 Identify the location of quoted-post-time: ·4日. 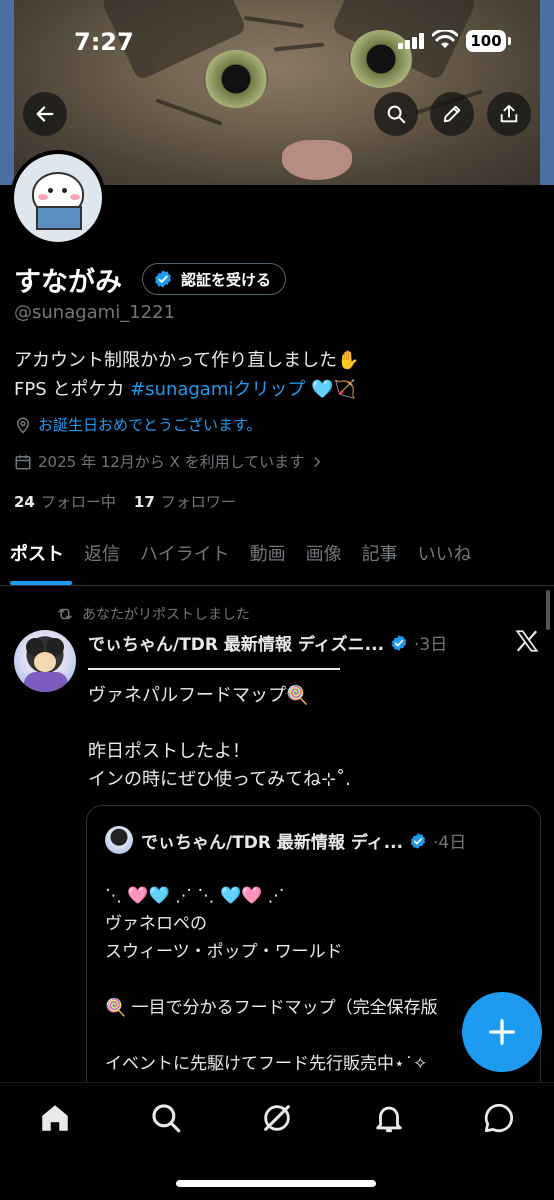
(450, 843).